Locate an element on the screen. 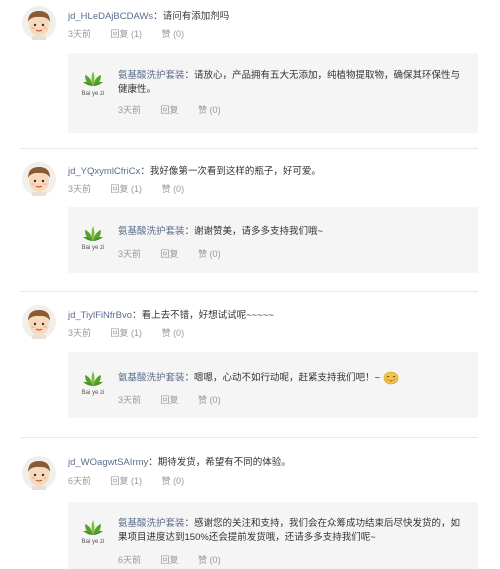  blushing-emoji-icon is located at coordinates (391, 378).